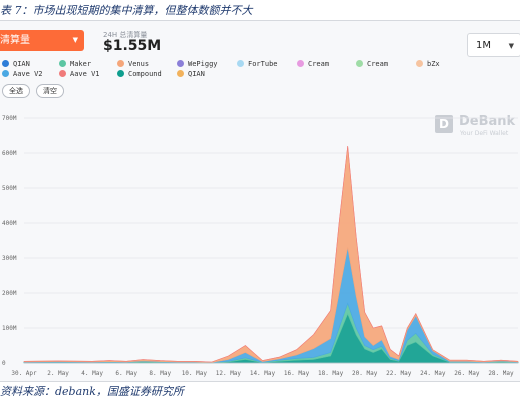 The height and width of the screenshot is (400, 520). What do you see at coordinates (126, 10) in the screenshot?
I see `figure-caption: 表 7：市场出现短期的集中清算，但整体数额并不大` at bounding box center [126, 10].